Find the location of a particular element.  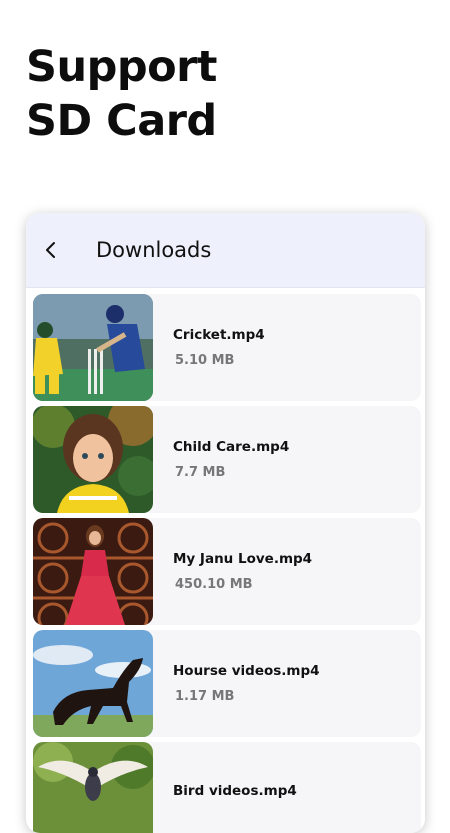

file-name: Hourse videos.mp4 is located at coordinates (246, 671).